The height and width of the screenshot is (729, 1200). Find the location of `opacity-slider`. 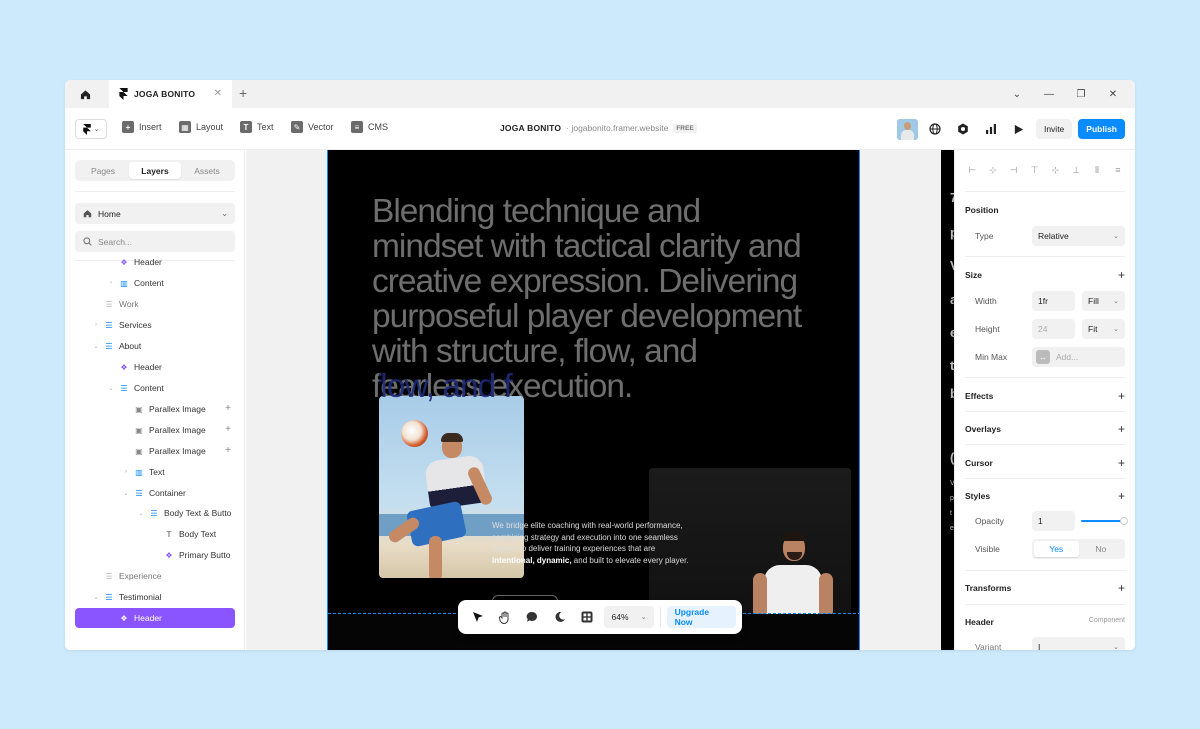

opacity-slider is located at coordinates (1104, 521).